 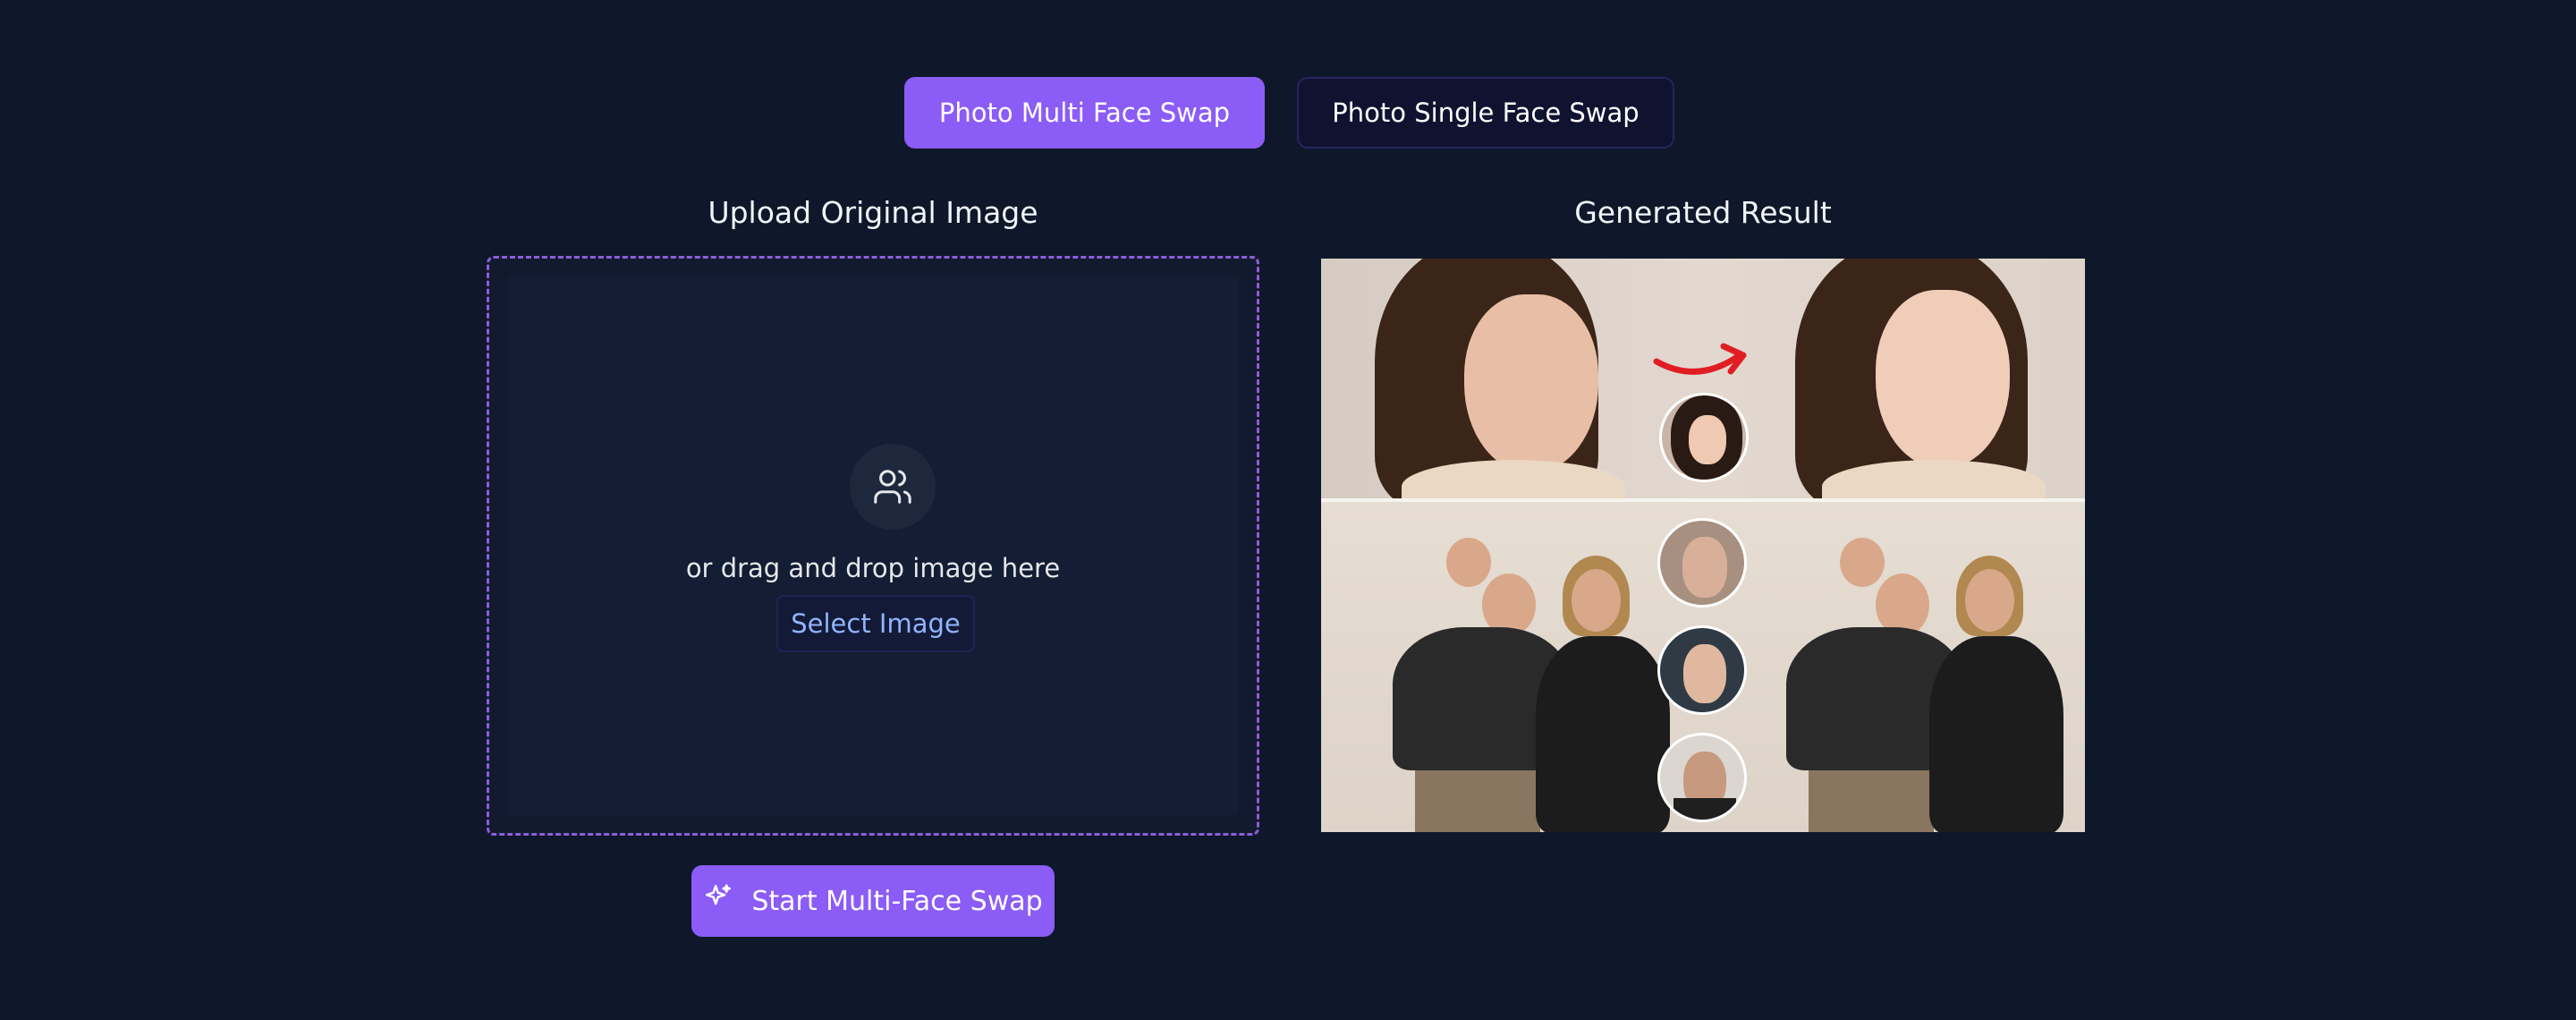 What do you see at coordinates (1596, 600) in the screenshot?
I see `woman-head-left` at bounding box center [1596, 600].